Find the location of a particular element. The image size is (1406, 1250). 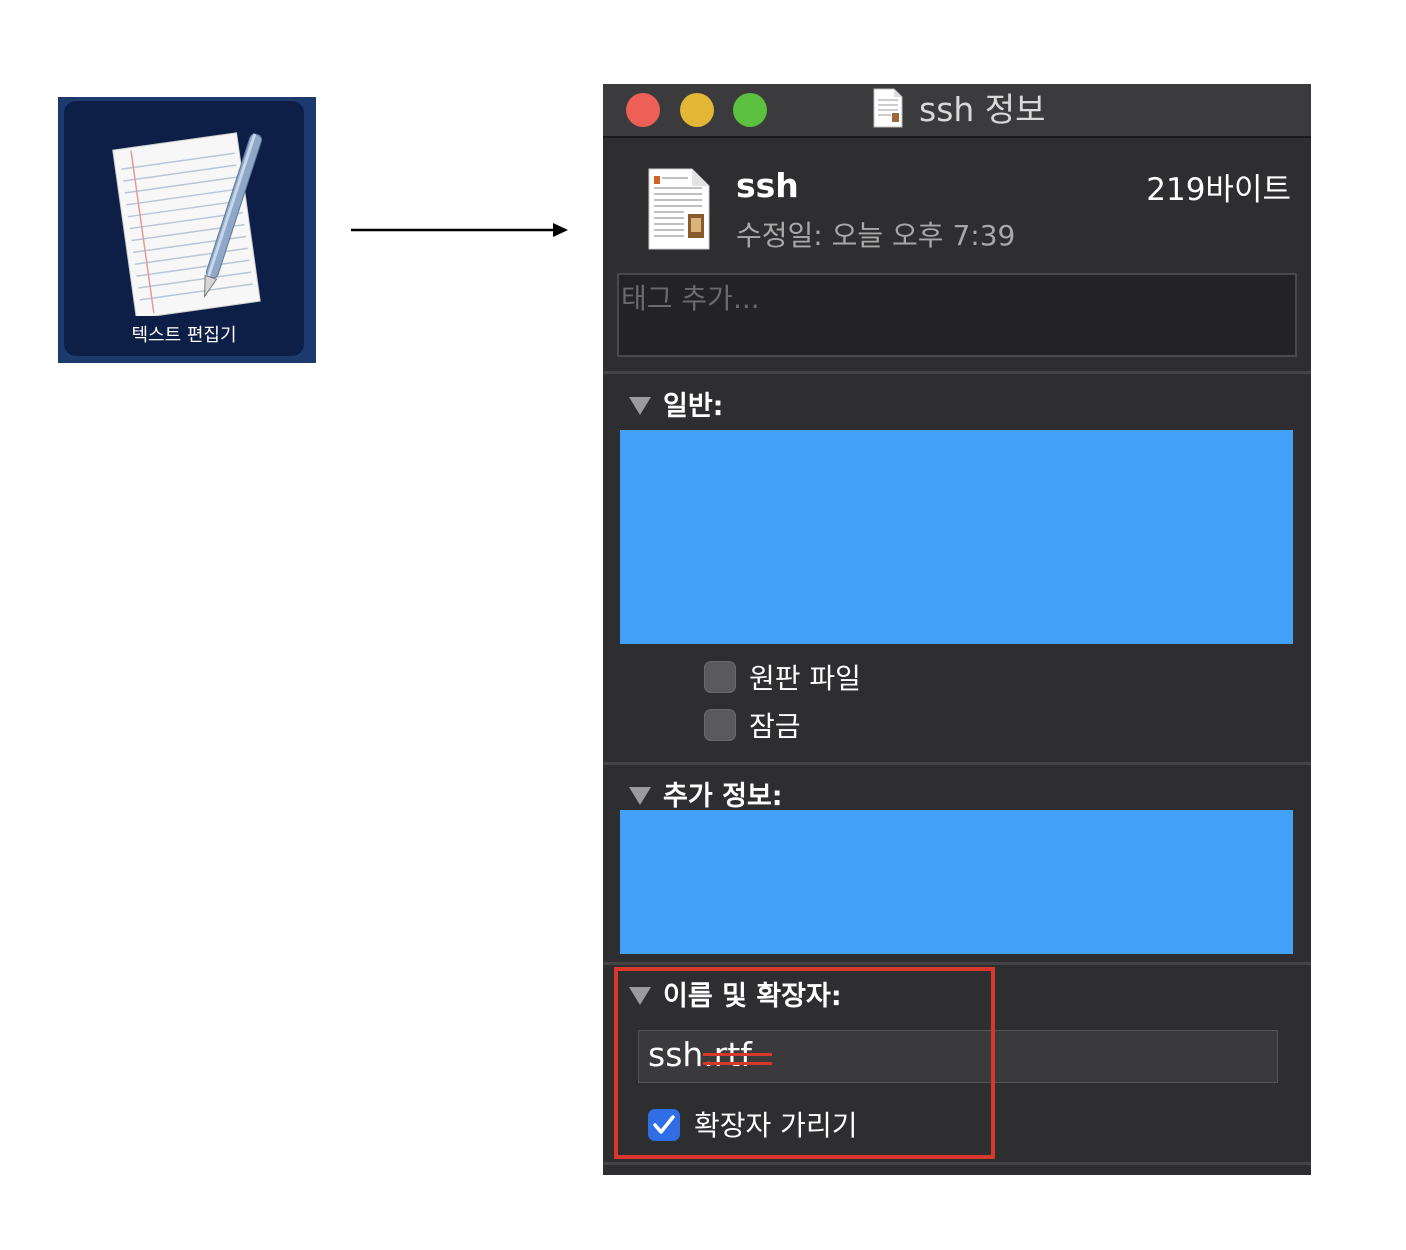

stationery-checkbox is located at coordinates (720, 677).